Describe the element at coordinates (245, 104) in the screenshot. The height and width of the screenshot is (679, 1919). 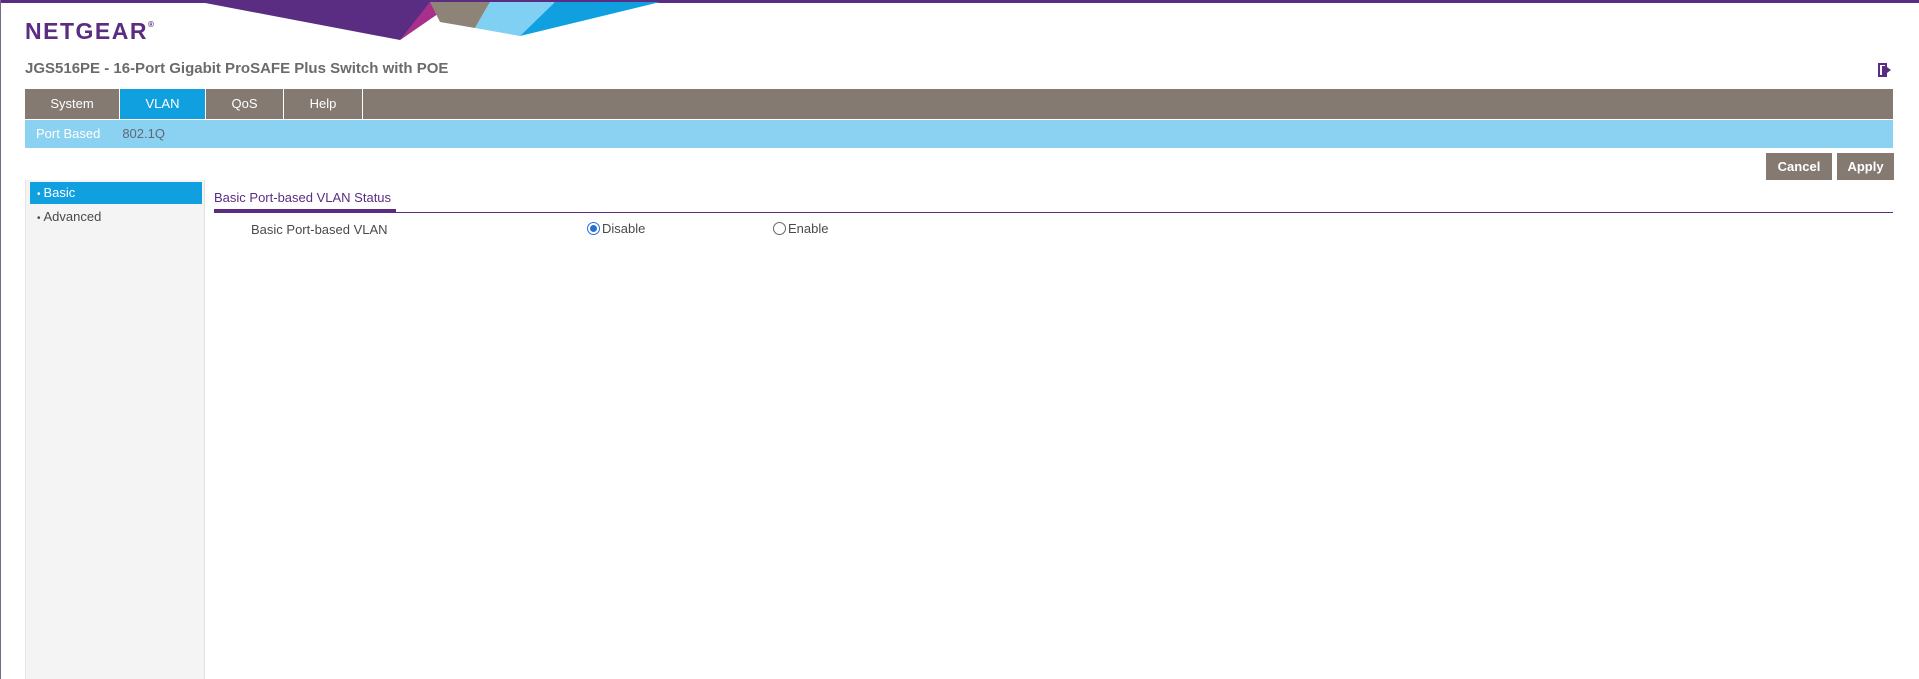
I see `tab-qos: QoS` at that location.